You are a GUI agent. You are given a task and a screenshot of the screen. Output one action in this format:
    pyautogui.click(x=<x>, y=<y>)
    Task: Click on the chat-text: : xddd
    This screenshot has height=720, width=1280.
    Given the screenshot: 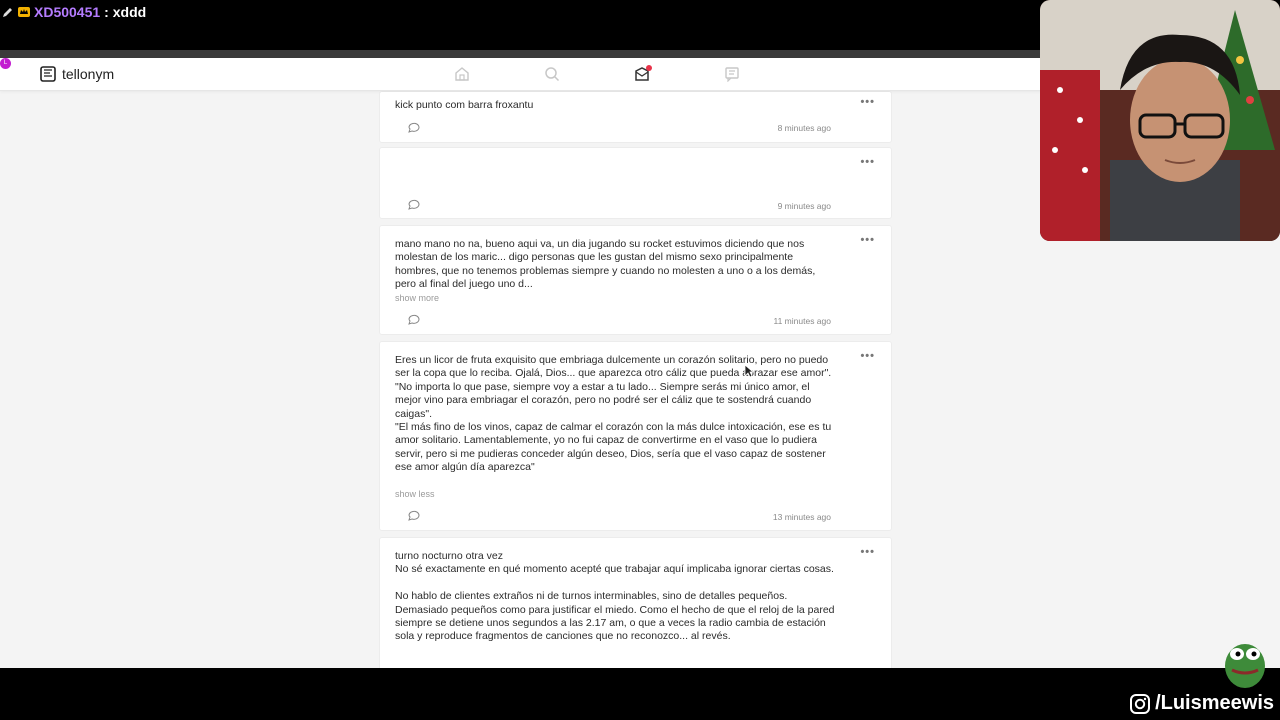 What is the action you would take?
    pyautogui.click(x=125, y=12)
    